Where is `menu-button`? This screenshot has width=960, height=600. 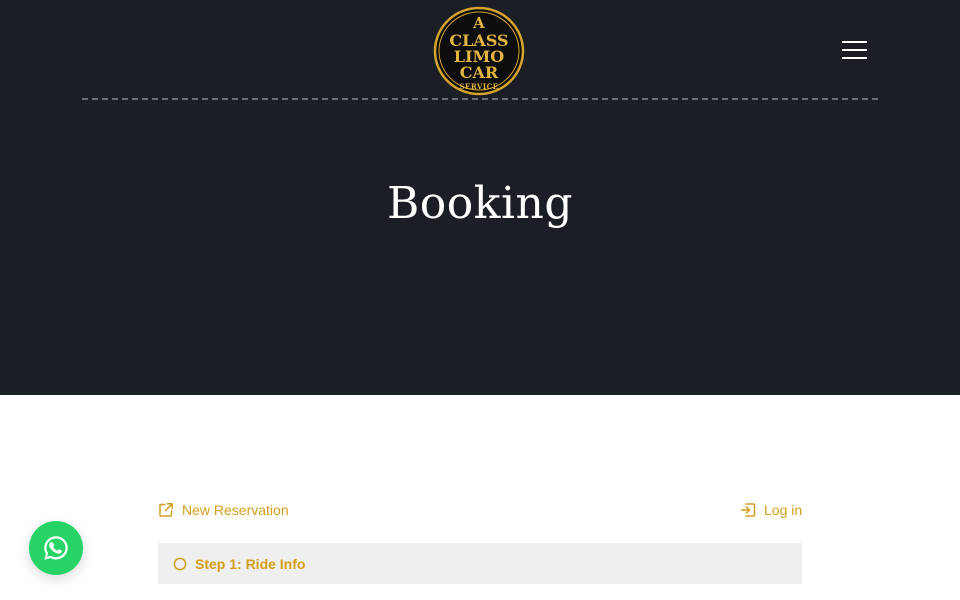
menu-button is located at coordinates (854, 51).